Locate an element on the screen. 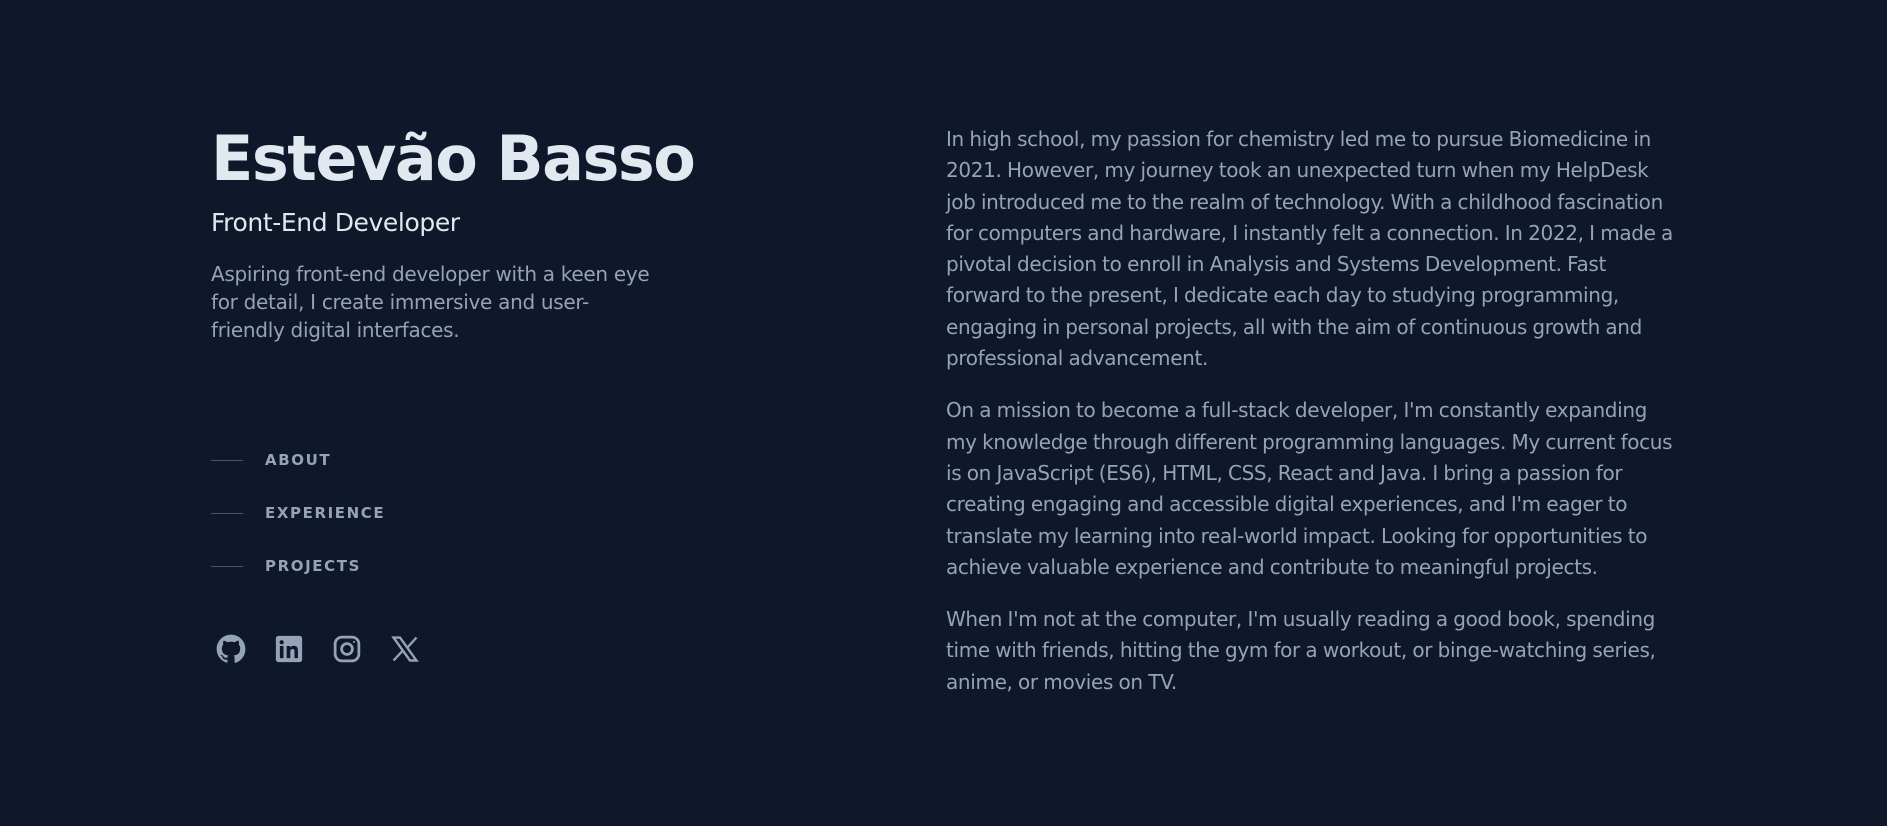 The width and height of the screenshot is (1887, 826). instagram-icon is located at coordinates (347, 649).